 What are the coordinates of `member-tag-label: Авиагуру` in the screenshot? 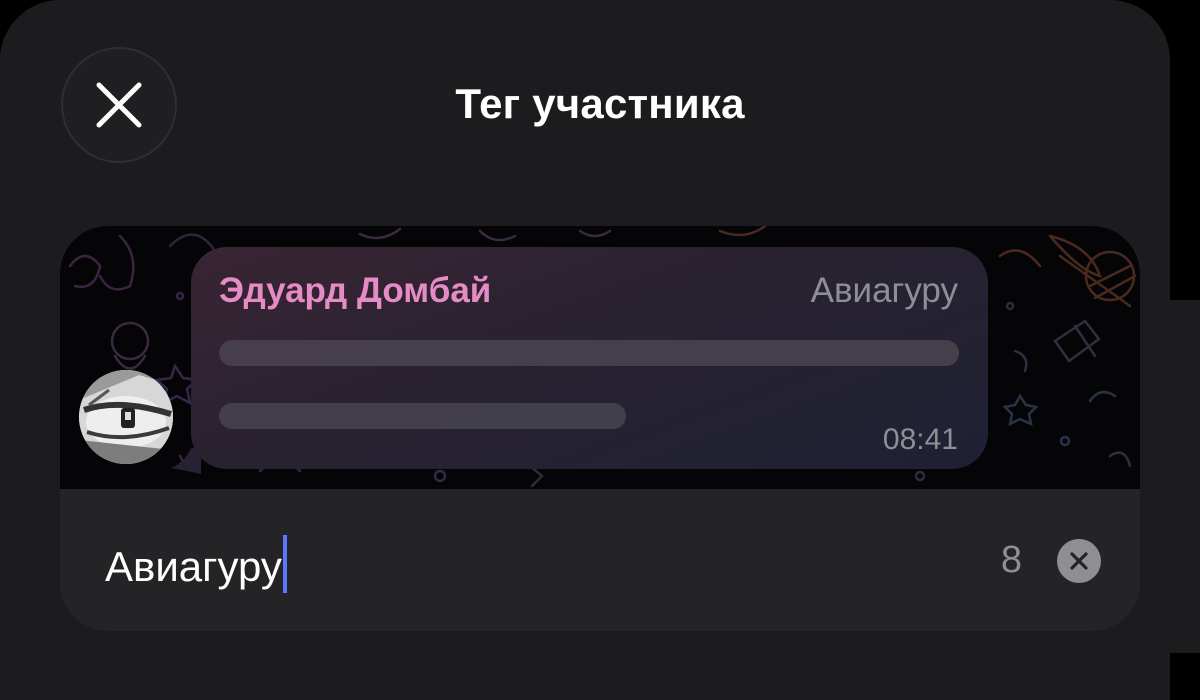 It's located at (884, 290).